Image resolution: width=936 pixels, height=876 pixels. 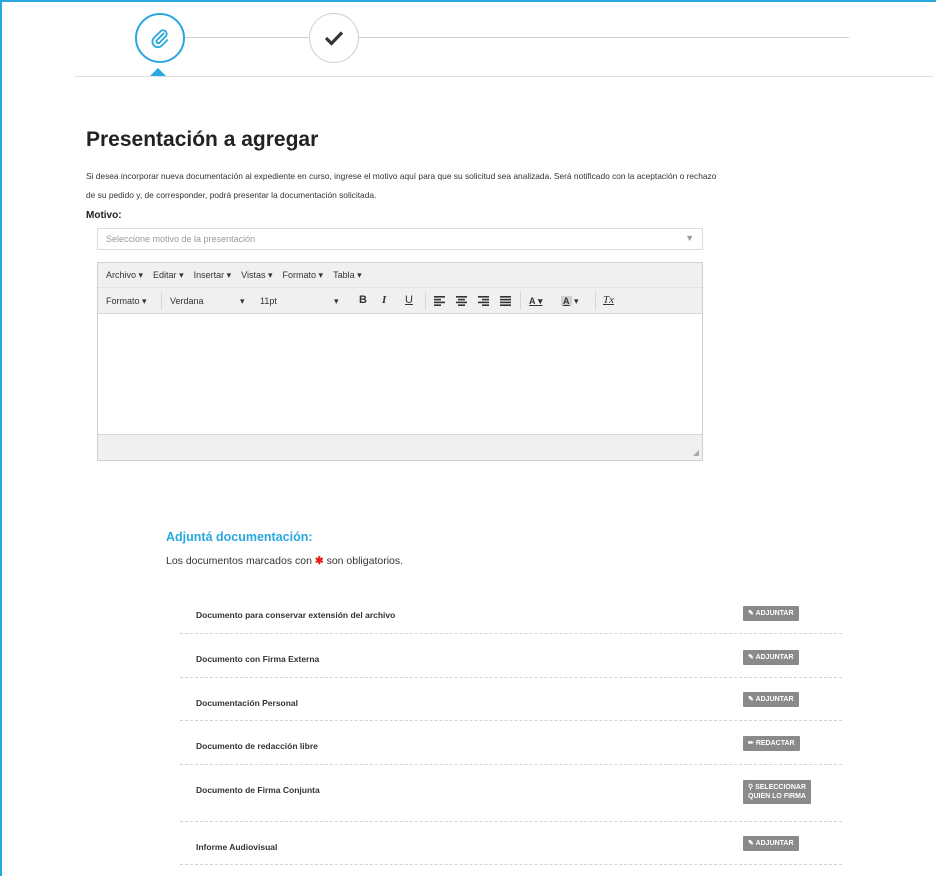 I want to click on format-dropdown: Formato ▾, so click(x=126, y=301).